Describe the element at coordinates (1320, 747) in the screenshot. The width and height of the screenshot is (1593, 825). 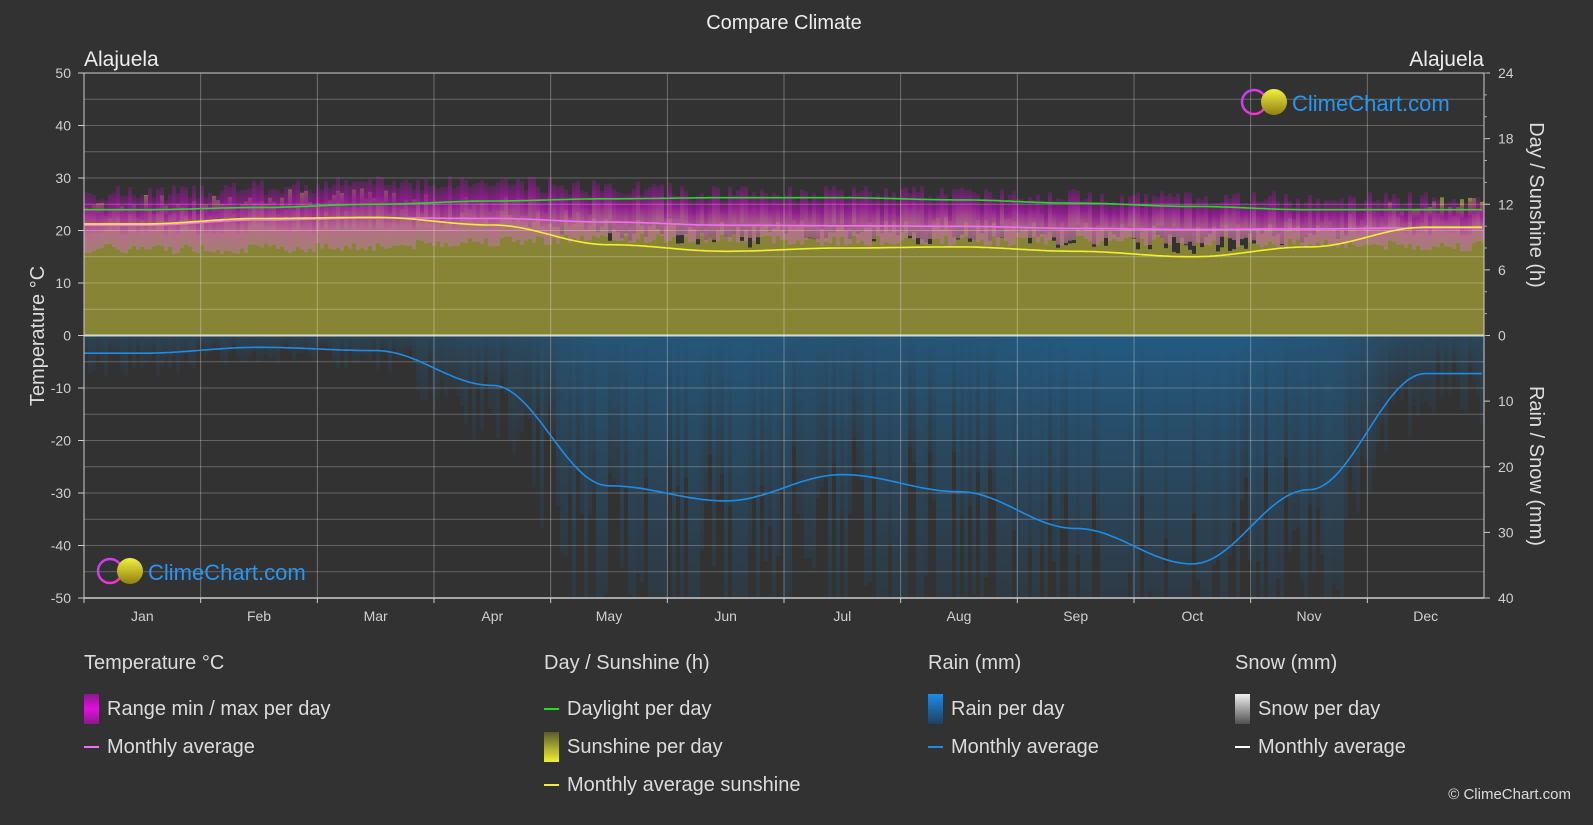
I see `legend-item: Monthly average` at that location.